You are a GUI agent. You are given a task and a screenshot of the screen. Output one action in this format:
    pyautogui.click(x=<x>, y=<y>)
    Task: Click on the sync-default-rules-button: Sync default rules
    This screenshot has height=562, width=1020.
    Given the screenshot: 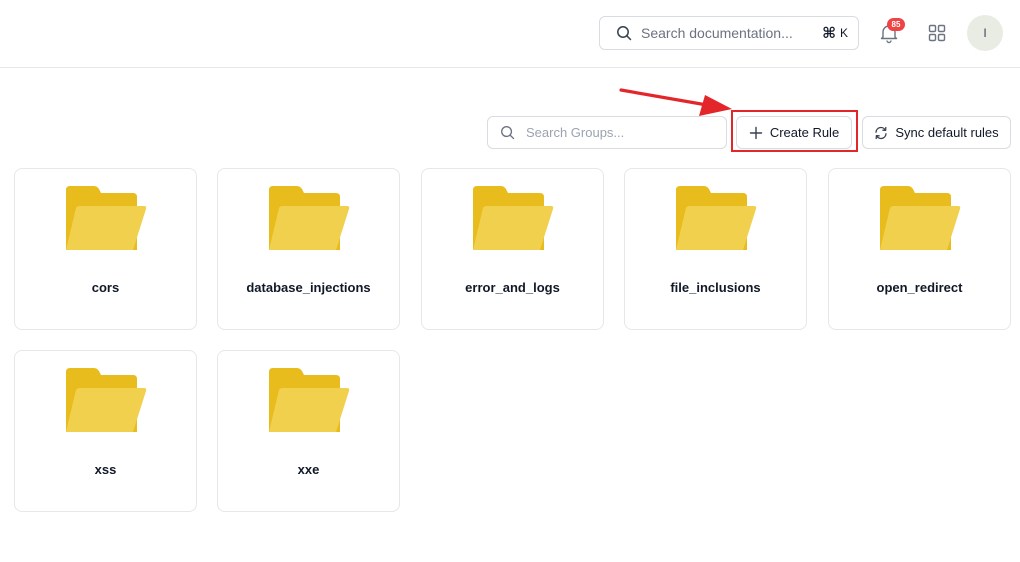 What is the action you would take?
    pyautogui.click(x=936, y=132)
    